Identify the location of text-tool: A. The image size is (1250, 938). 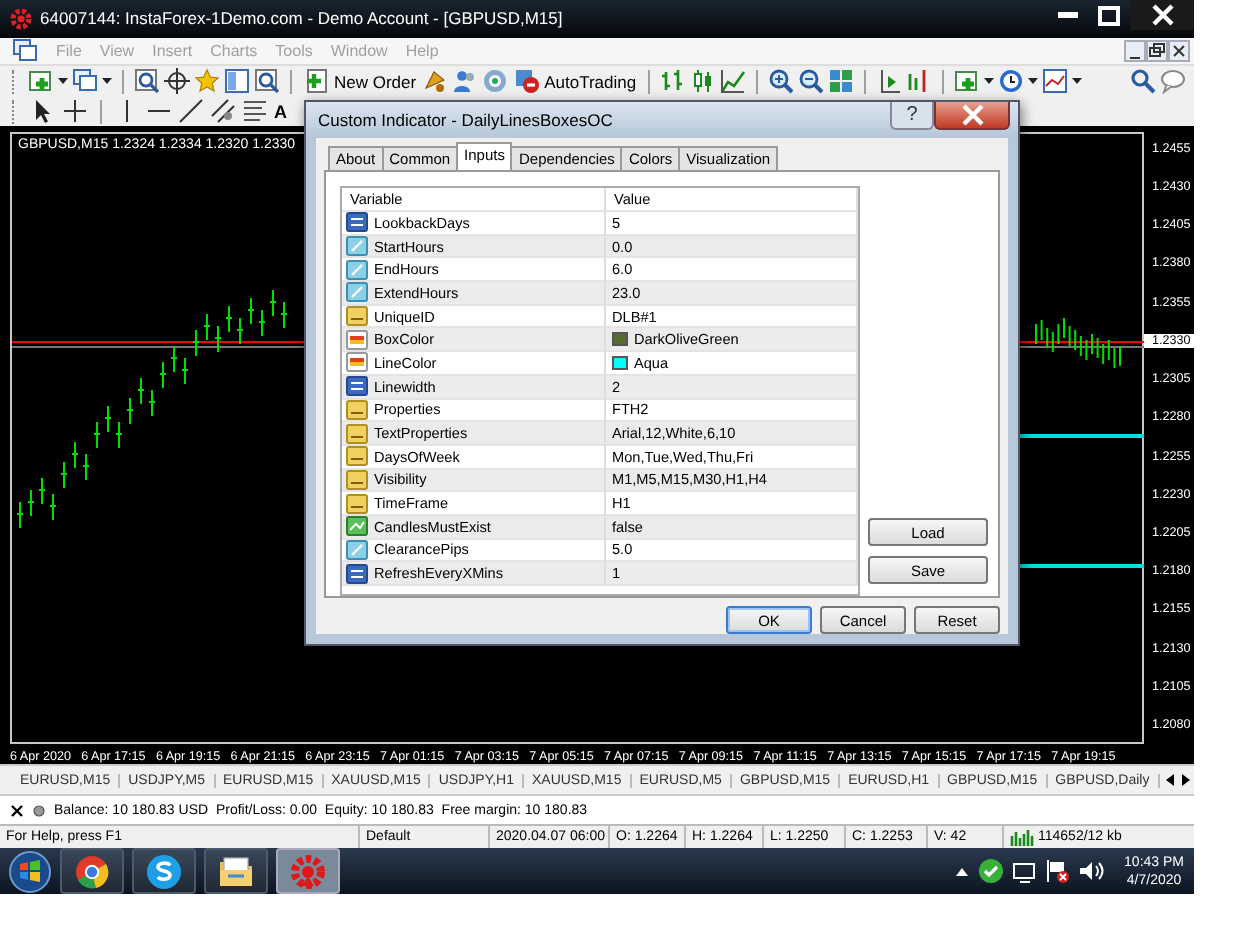
(280, 111).